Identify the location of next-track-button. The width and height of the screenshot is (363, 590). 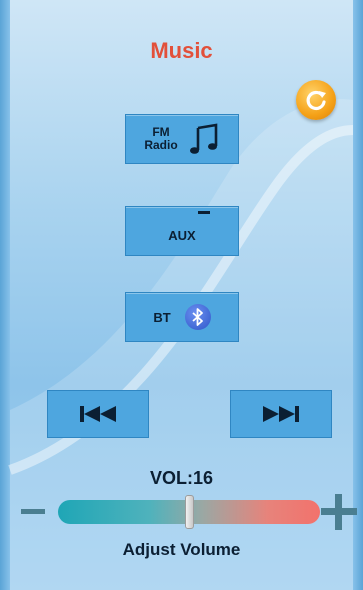
(281, 414).